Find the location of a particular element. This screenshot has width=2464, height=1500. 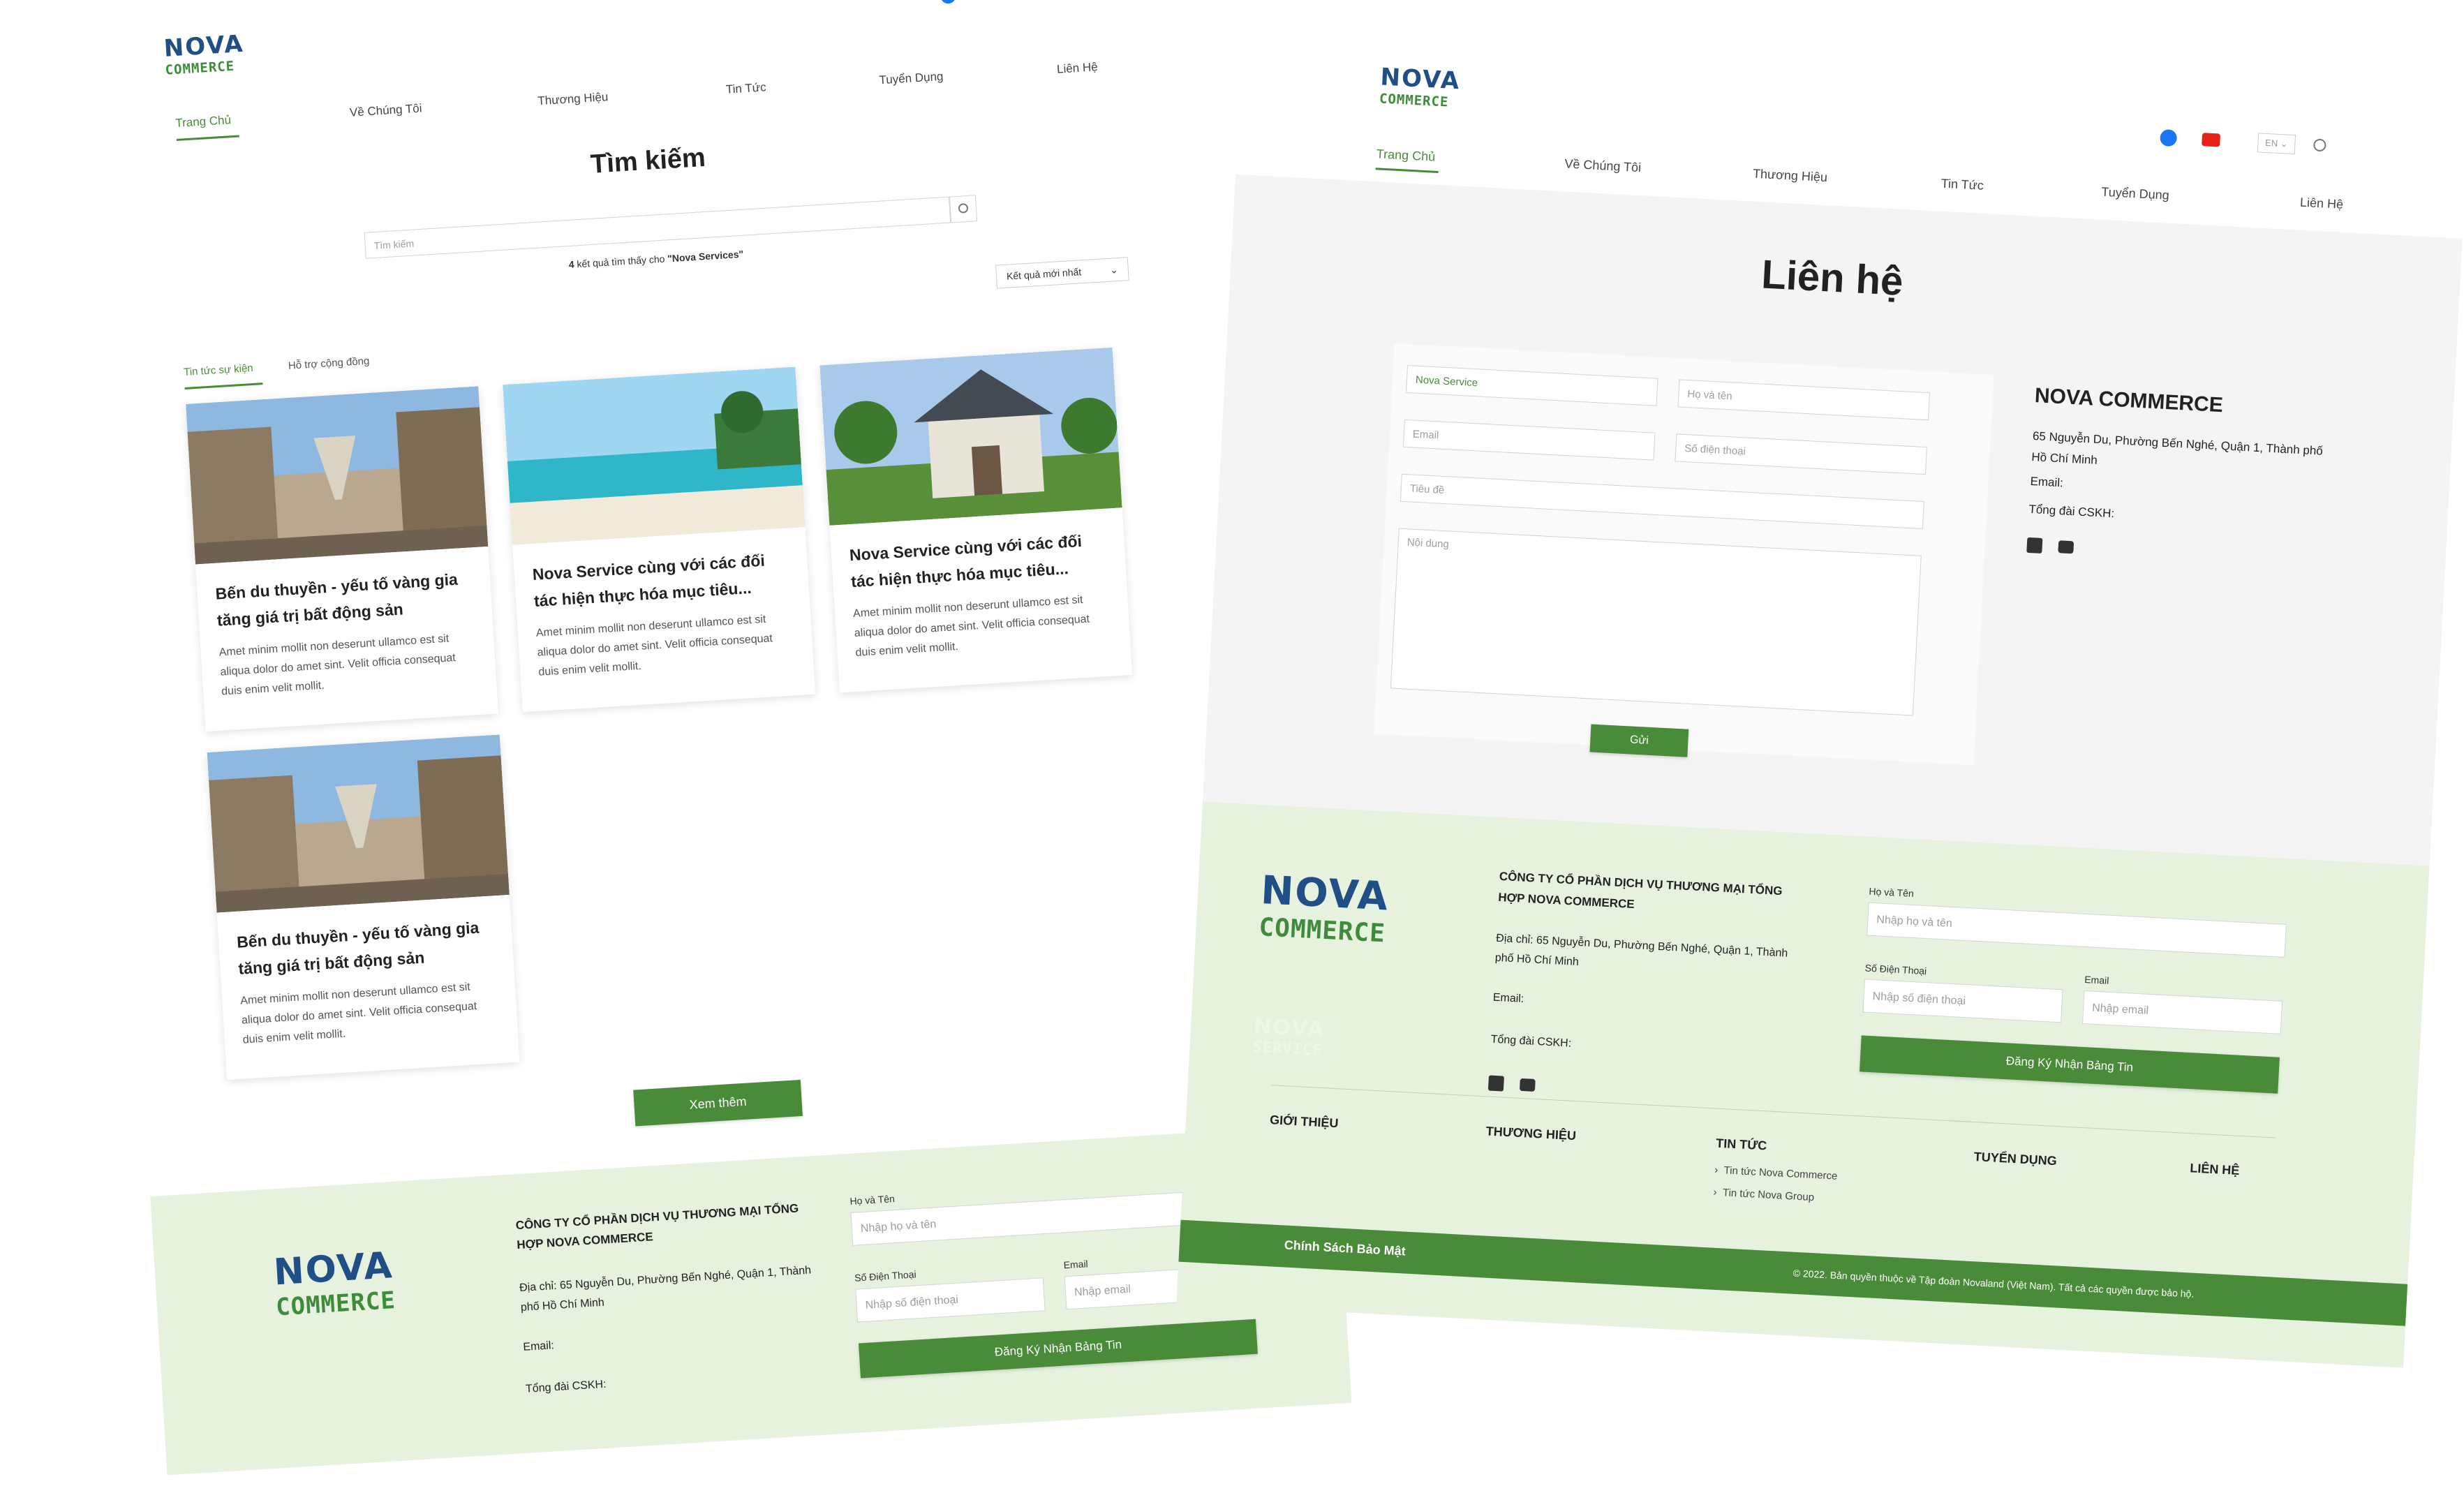

nav-active-underline is located at coordinates (1407, 171).